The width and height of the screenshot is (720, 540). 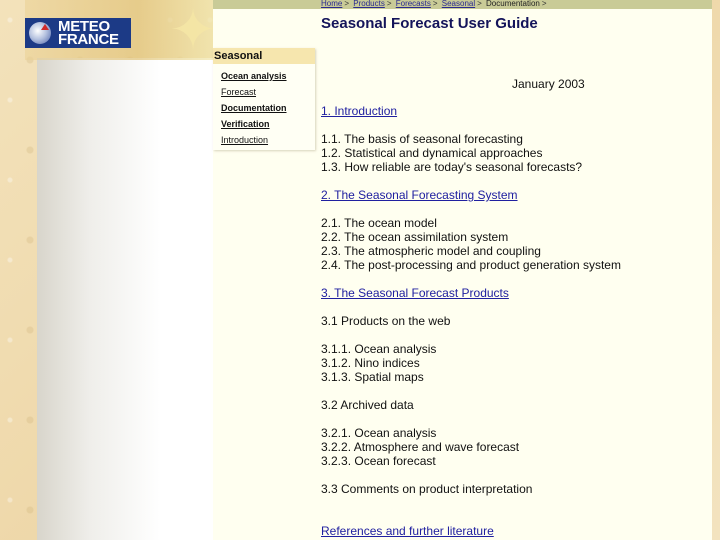 I want to click on sidebar-item-documentation: Documentation, so click(x=268, y=108).